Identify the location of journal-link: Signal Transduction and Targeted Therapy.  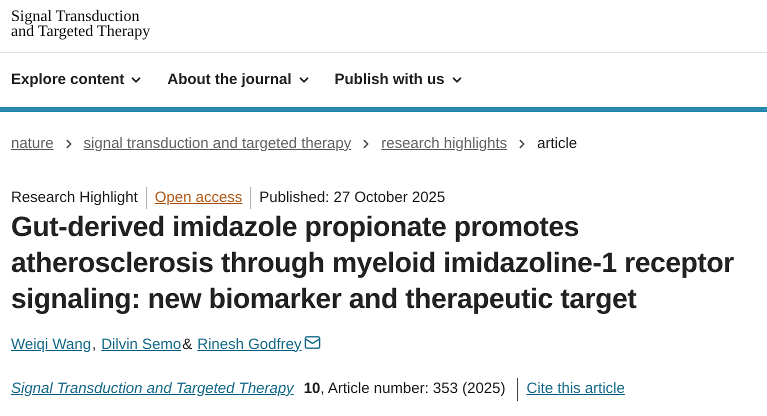
(152, 389).